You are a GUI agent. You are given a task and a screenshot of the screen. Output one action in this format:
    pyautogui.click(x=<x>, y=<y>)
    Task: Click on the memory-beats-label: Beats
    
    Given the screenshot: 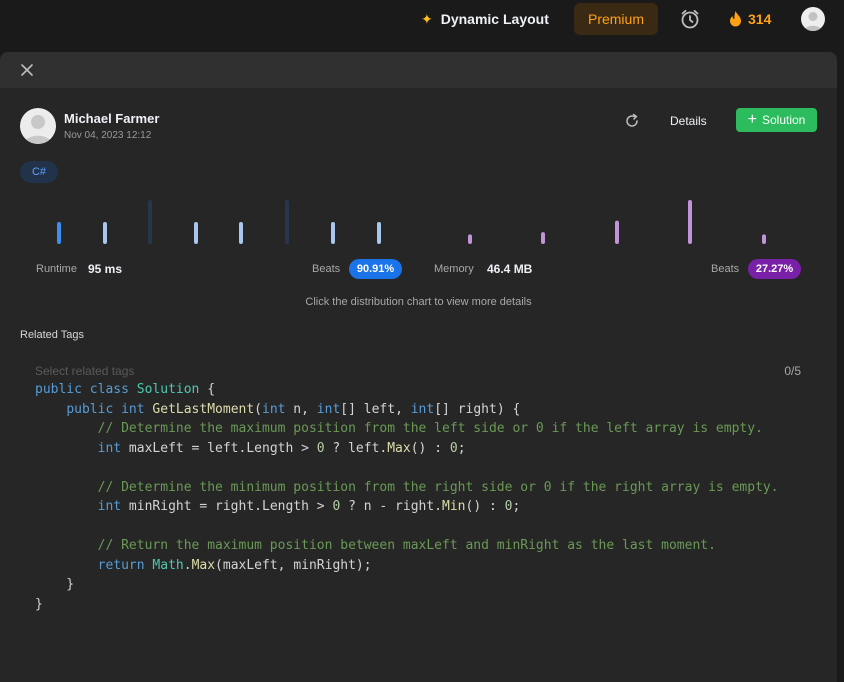 What is the action you would take?
    pyautogui.click(x=725, y=269)
    